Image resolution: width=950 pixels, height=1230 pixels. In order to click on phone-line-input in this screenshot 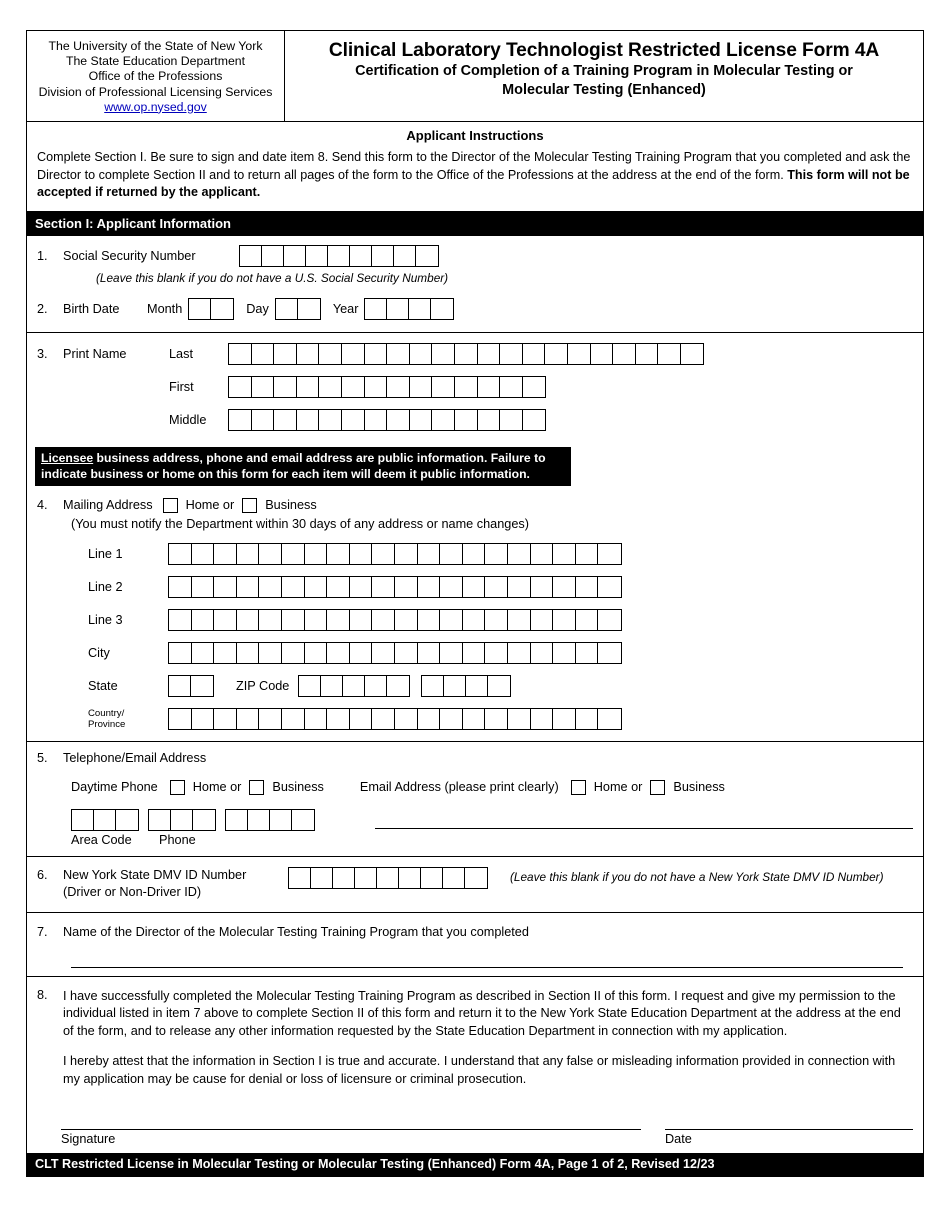, I will do `click(270, 819)`.